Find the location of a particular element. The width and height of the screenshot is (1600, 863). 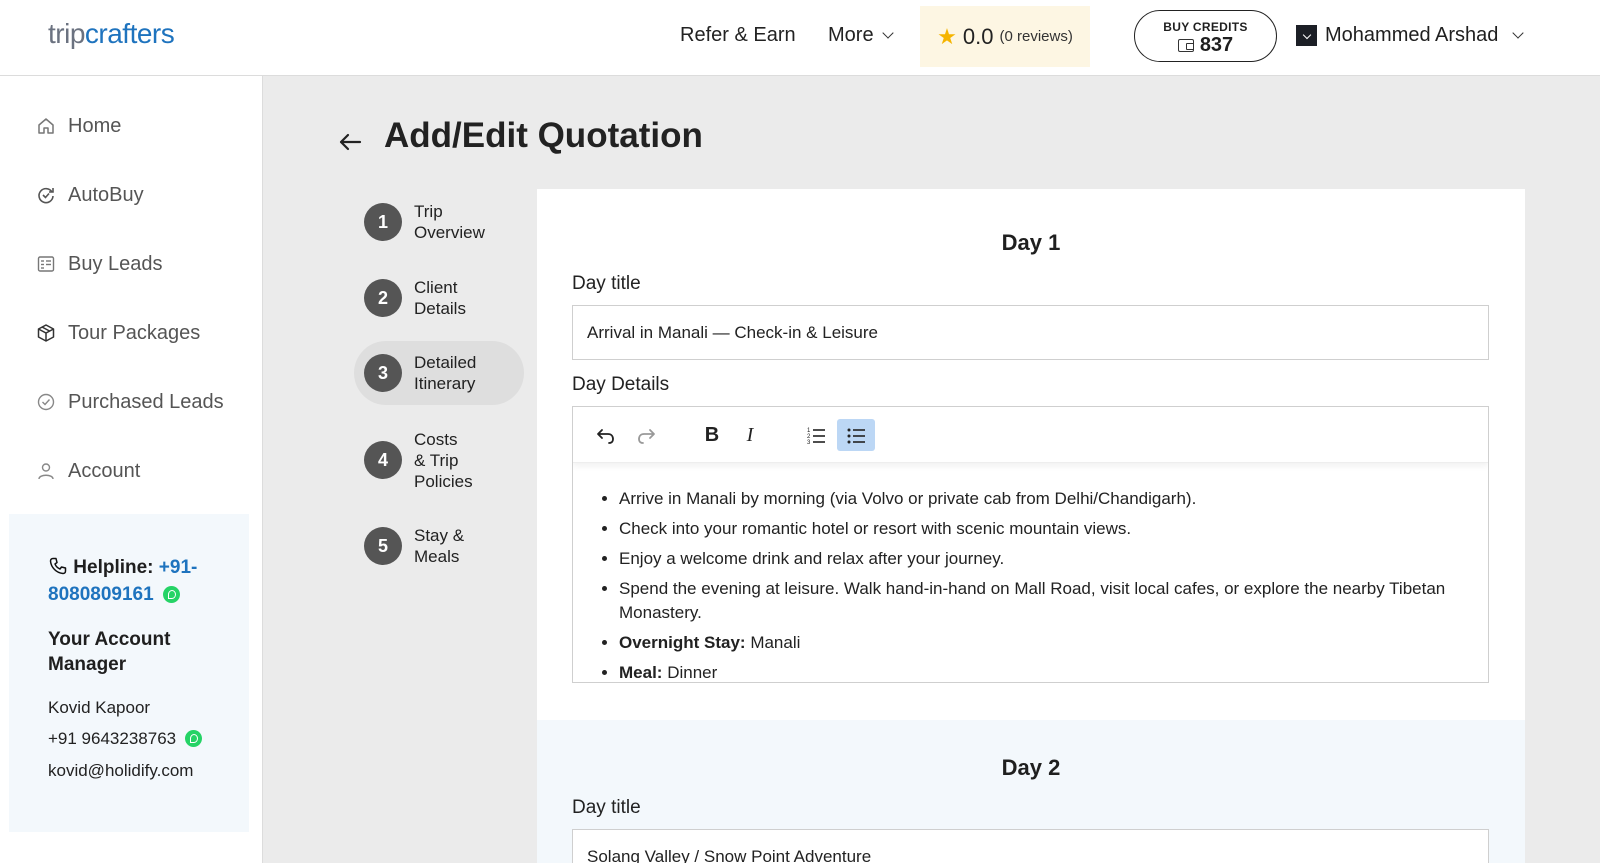

step-label: Client Details is located at coordinates (440, 298).